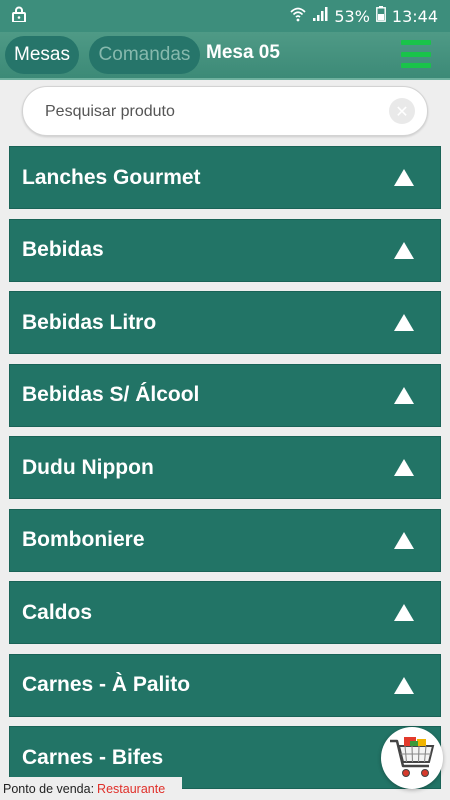 The width and height of the screenshot is (450, 800). Describe the element at coordinates (225, 612) in the screenshot. I see `category-item: Caldos` at that location.